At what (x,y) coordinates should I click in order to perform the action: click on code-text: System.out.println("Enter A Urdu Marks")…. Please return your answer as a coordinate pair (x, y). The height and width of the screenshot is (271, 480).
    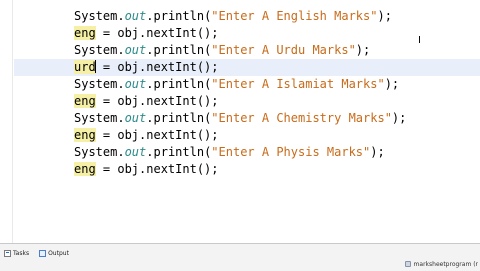
    Looking at the image, I should click on (222, 50).